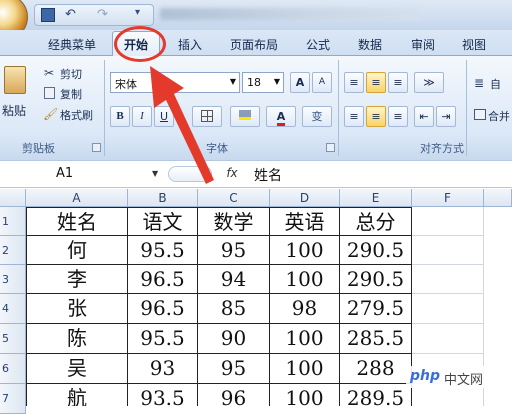 The image size is (512, 414). What do you see at coordinates (330, 147) in the screenshot?
I see `font-launcher-icon` at bounding box center [330, 147].